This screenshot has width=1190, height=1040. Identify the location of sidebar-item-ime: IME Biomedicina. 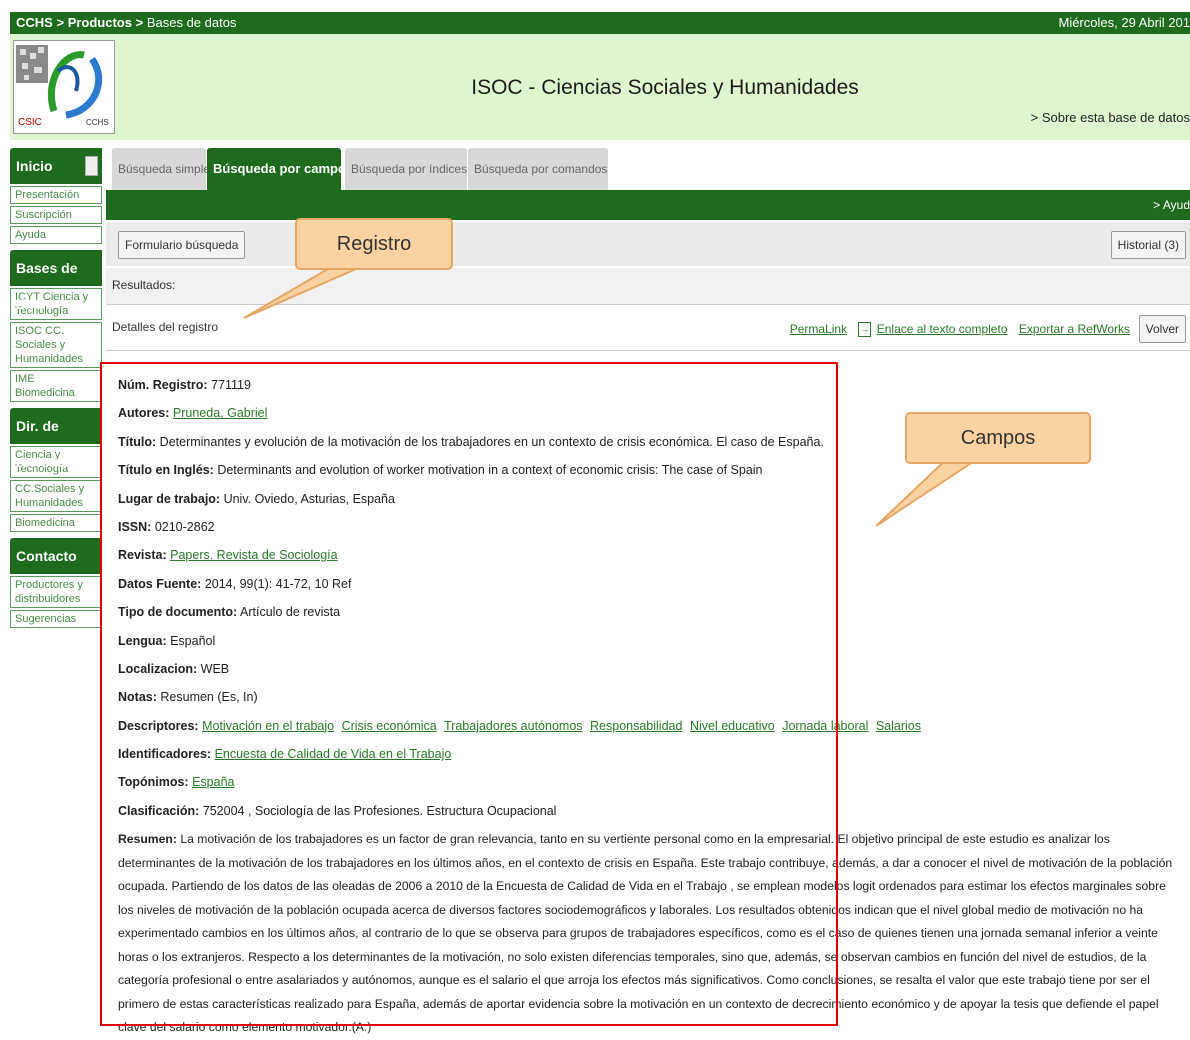
(56, 386).